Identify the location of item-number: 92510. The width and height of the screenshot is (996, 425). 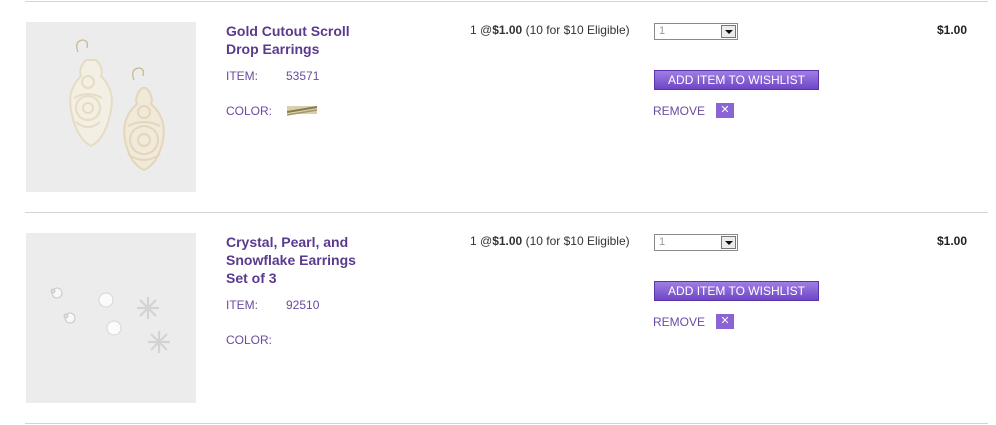
(303, 305).